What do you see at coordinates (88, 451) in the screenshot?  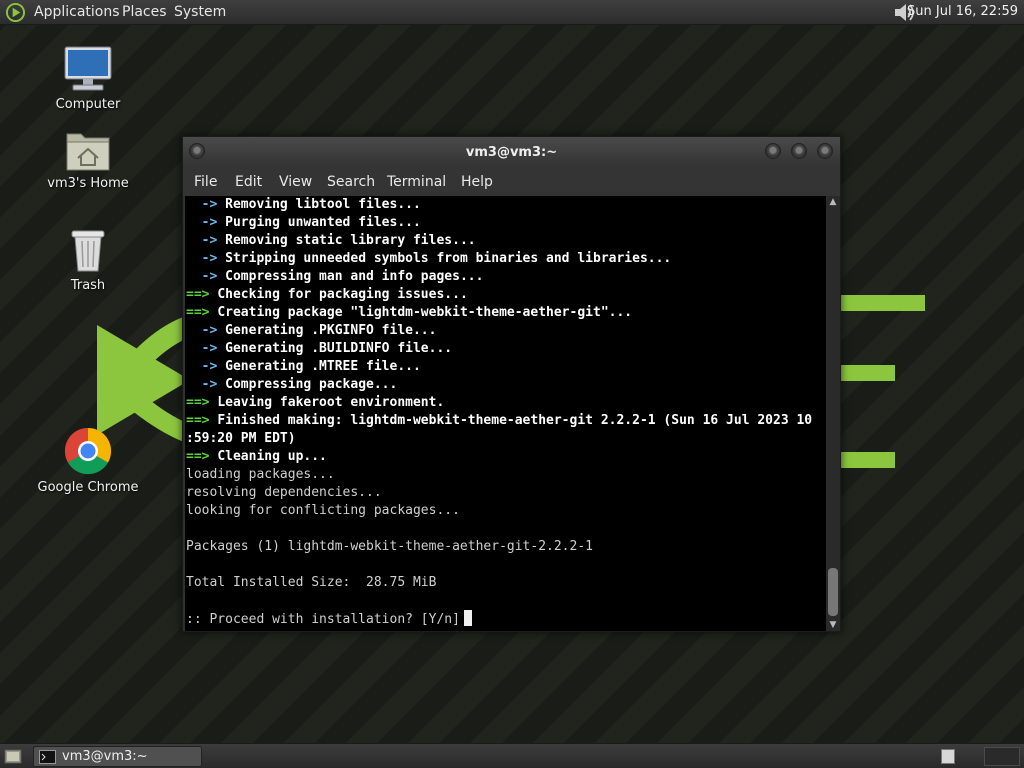 I see `chrome-icon` at bounding box center [88, 451].